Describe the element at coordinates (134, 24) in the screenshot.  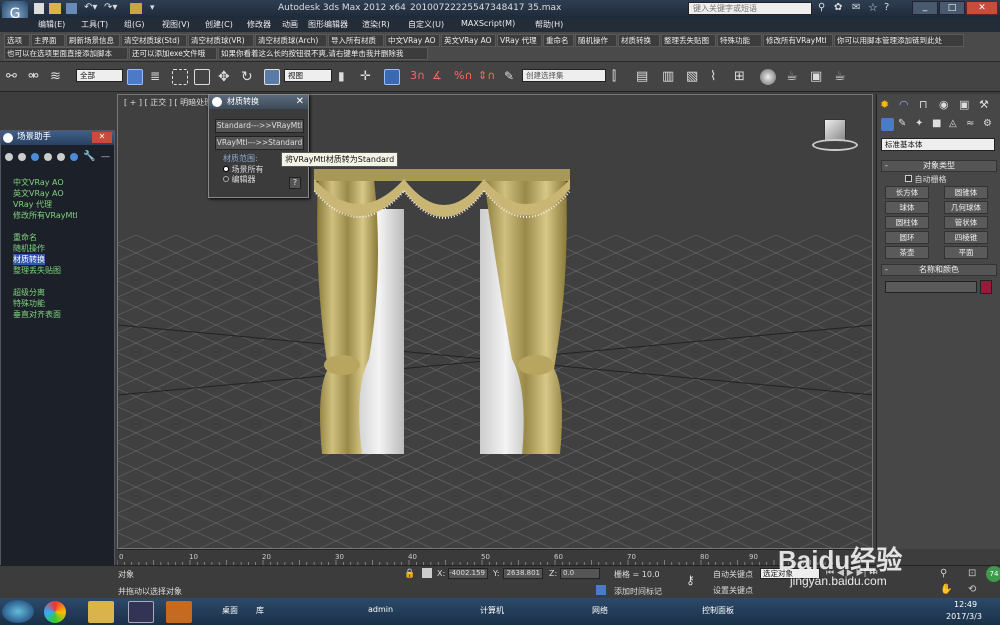
I see `menu-group: 组(G)` at that location.